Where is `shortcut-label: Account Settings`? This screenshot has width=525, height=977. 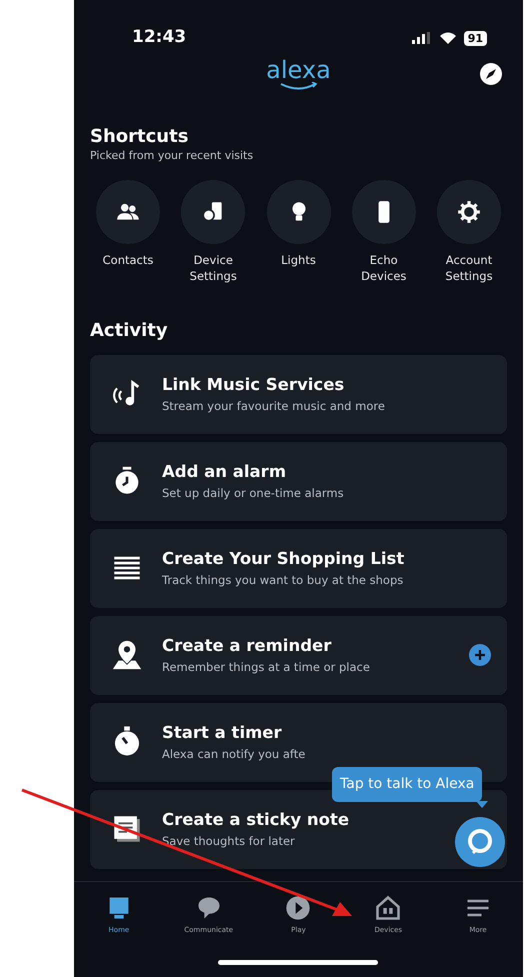
shortcut-label: Account Settings is located at coordinates (469, 268).